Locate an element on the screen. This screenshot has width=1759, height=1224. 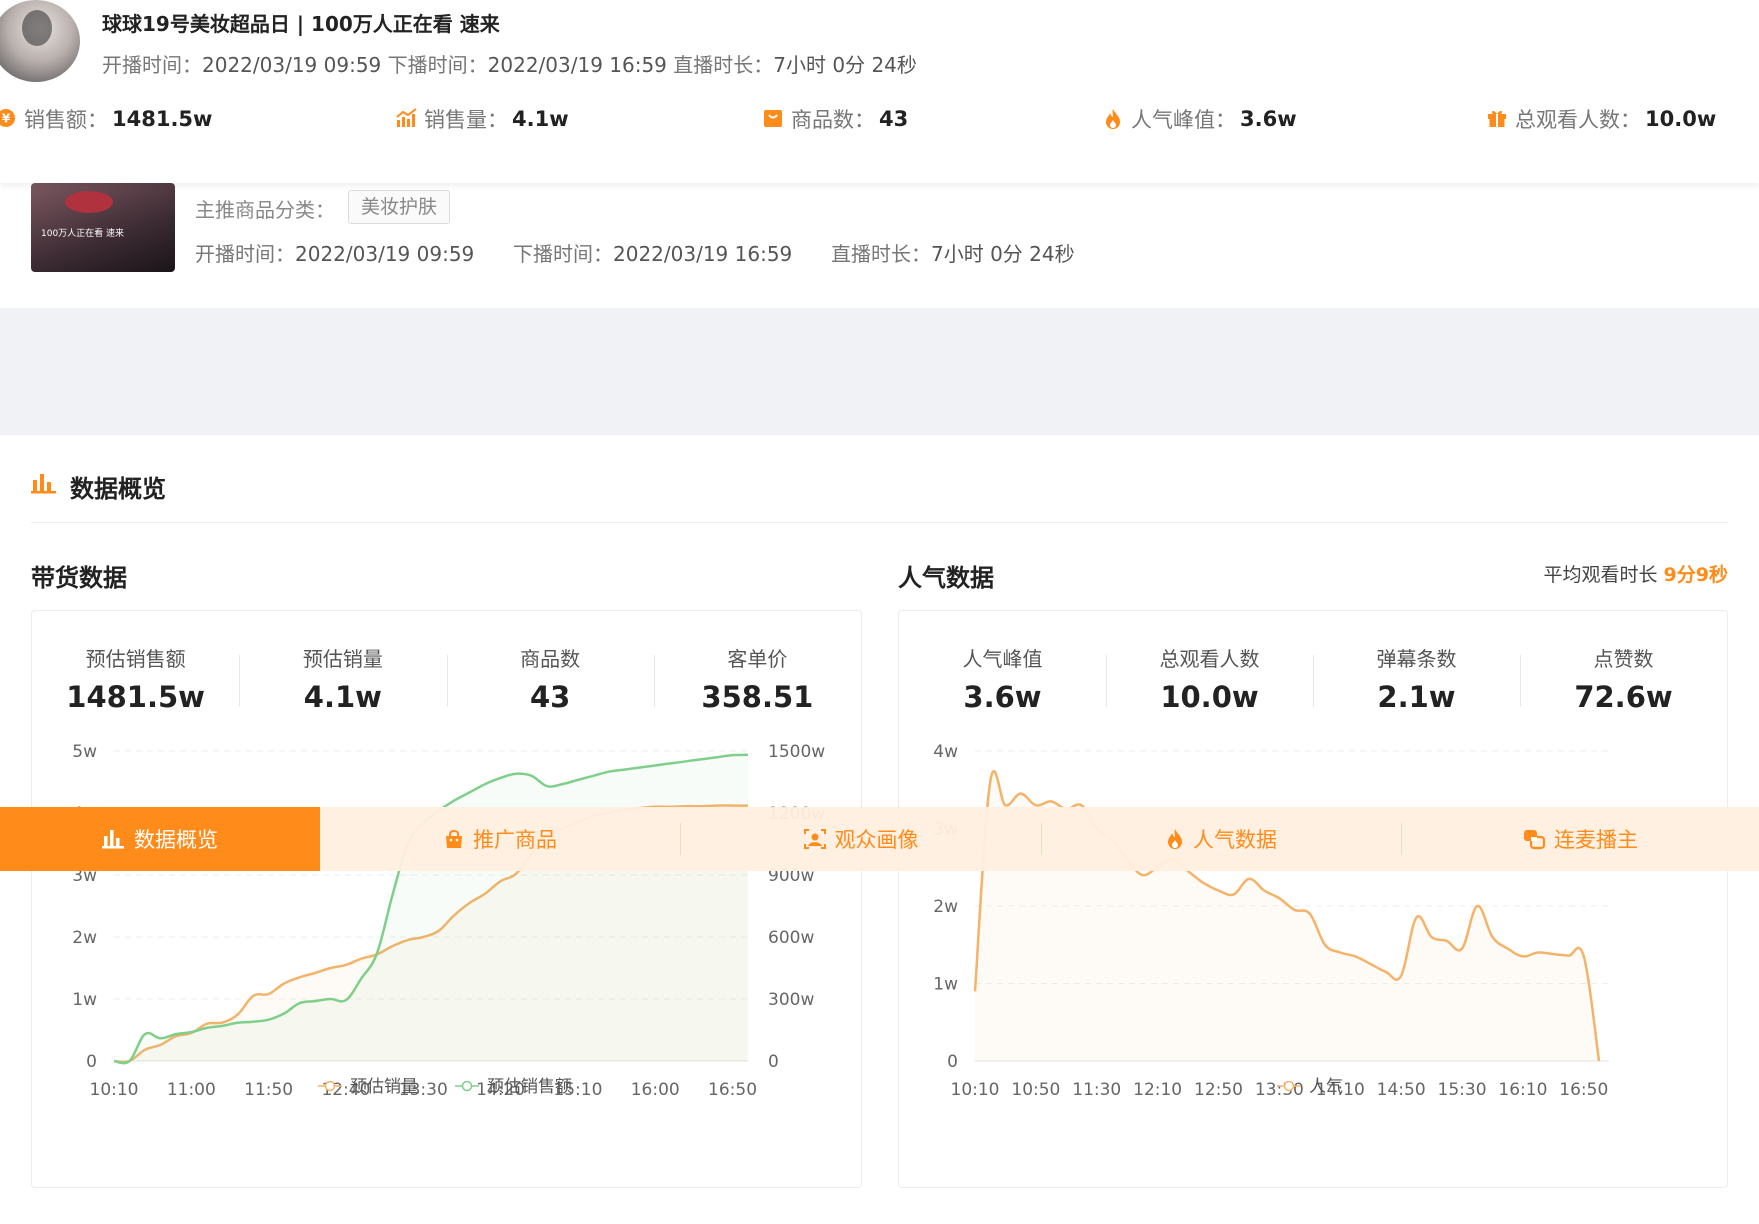
legend-sales-amount-label: 预估销售额 is located at coordinates (529, 1087).